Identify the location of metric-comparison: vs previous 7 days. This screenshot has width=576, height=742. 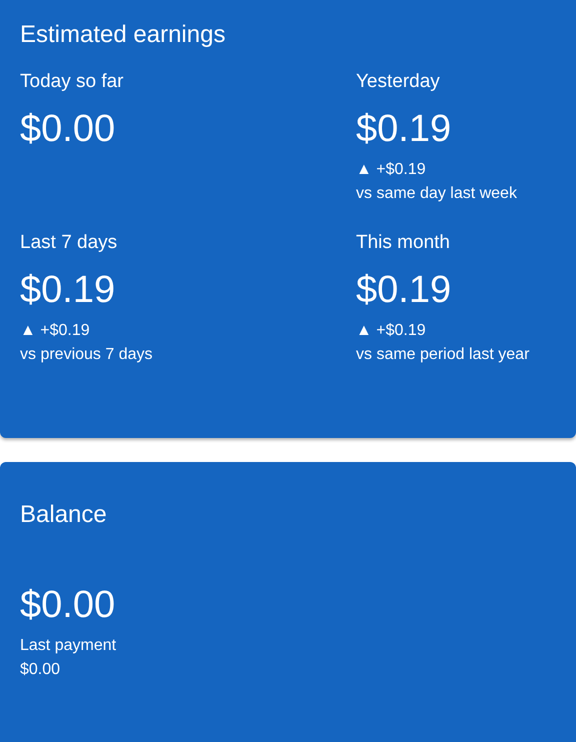
(86, 355).